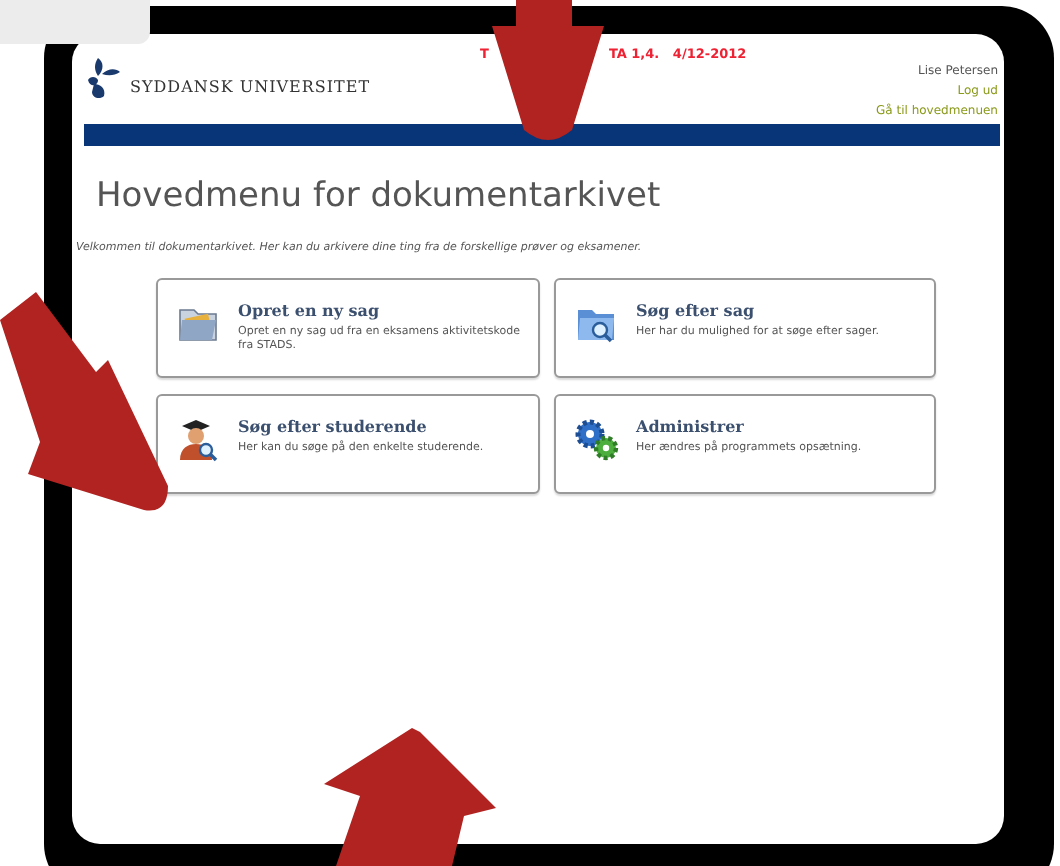 The image size is (1060, 866). What do you see at coordinates (548, 70) in the screenshot?
I see `annotation-arrow` at bounding box center [548, 70].